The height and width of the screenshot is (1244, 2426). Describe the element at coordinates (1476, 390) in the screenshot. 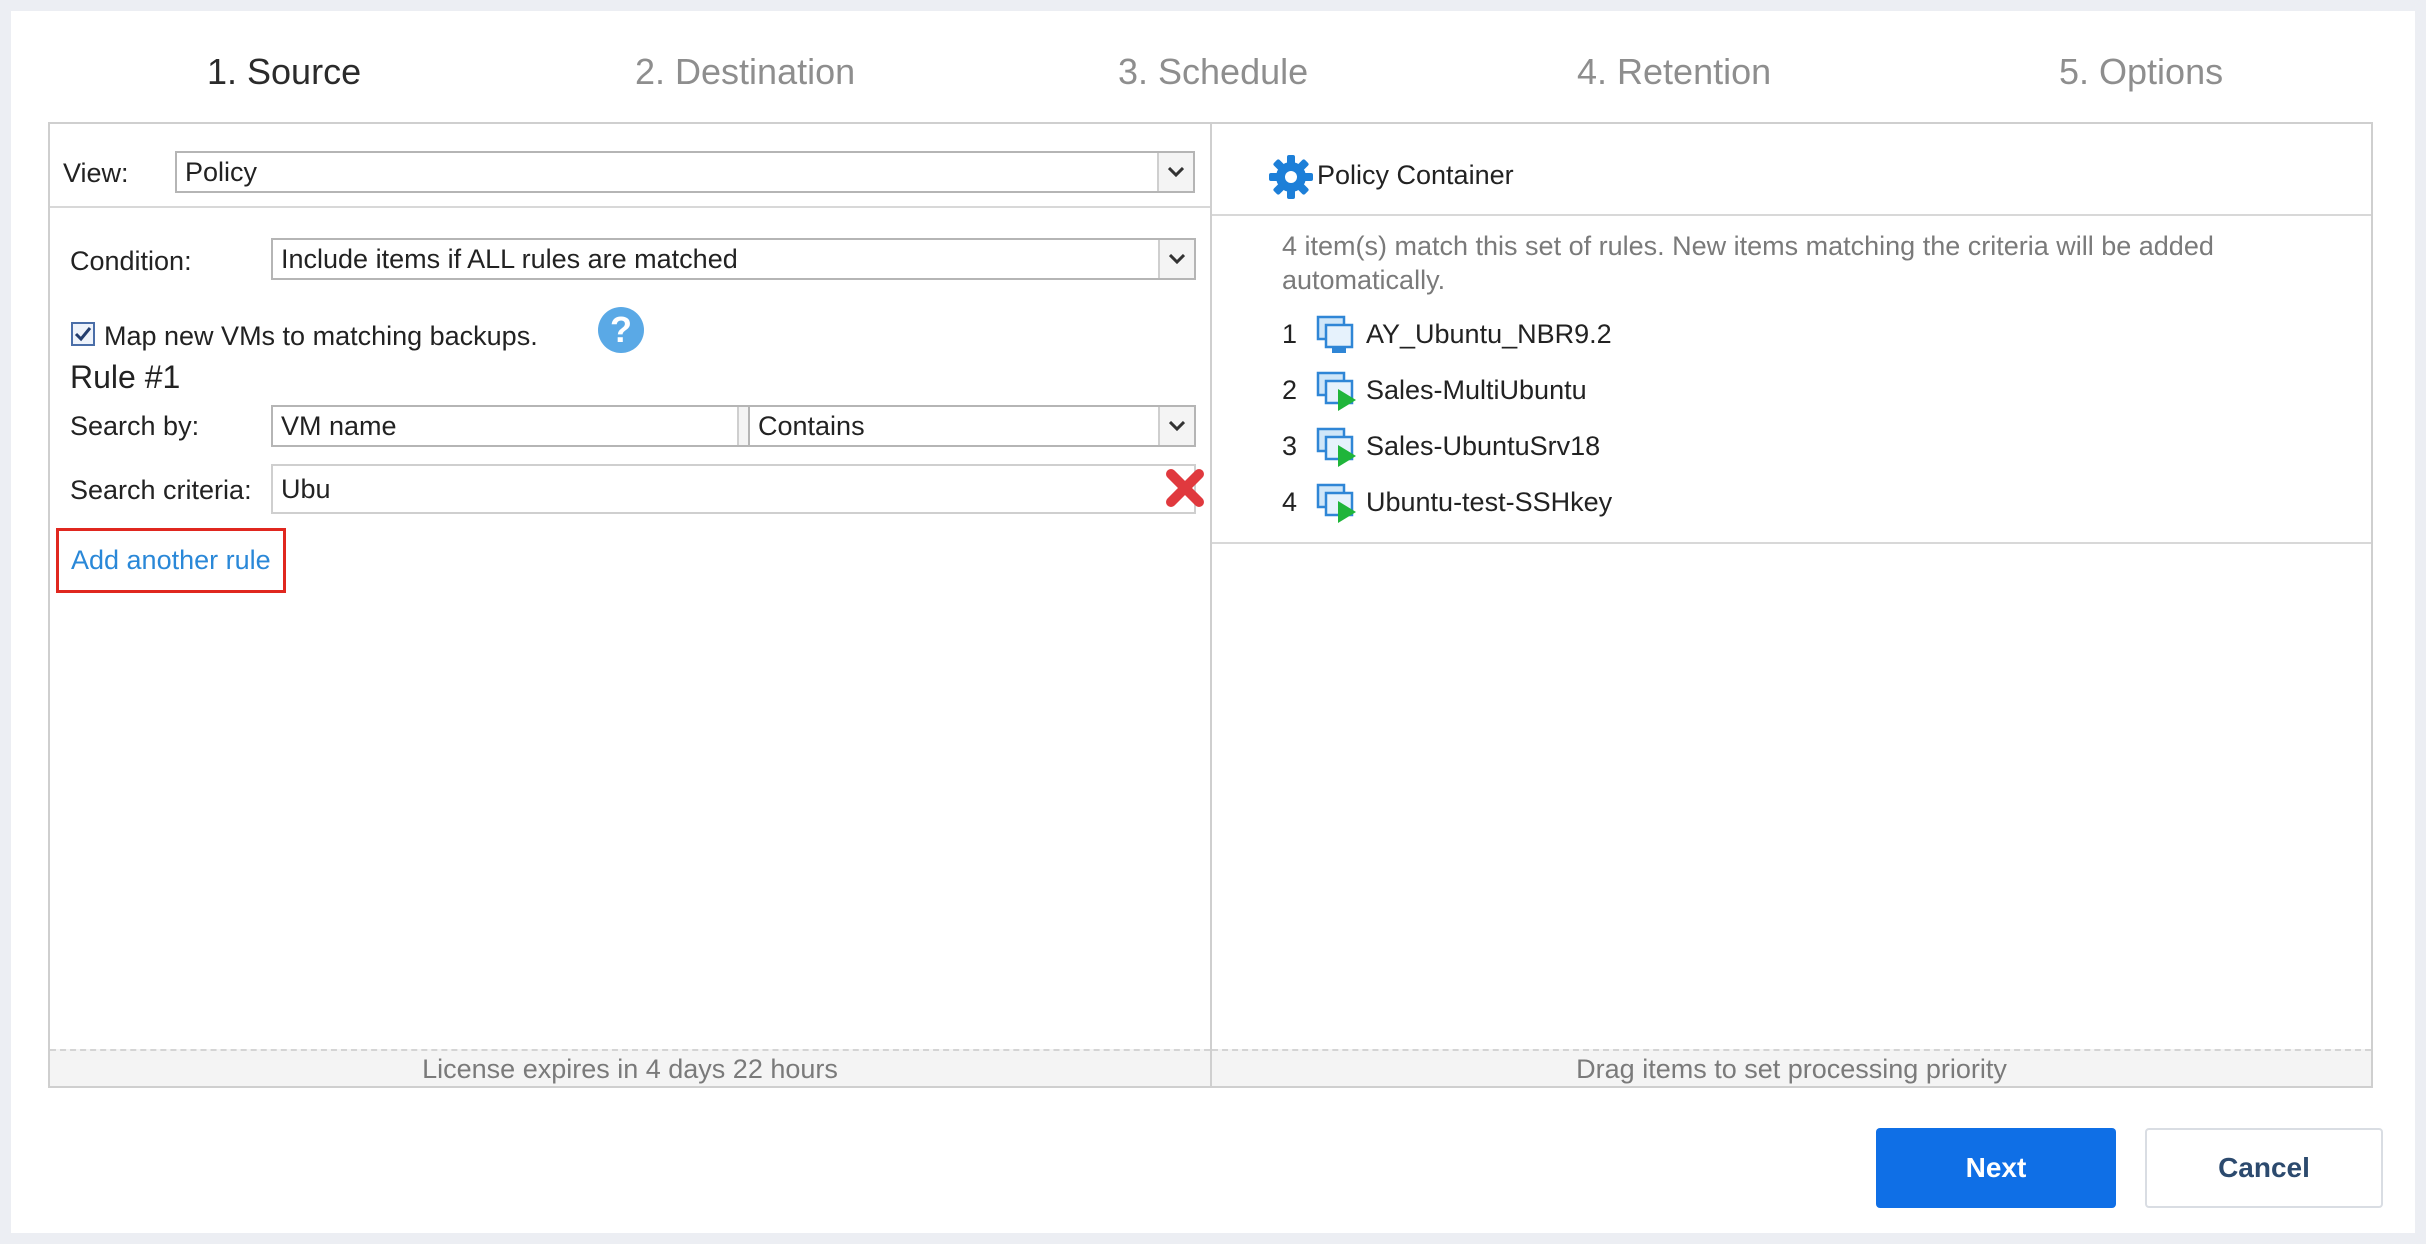

I see `vm-name: Sales-MultiUbuntu` at that location.